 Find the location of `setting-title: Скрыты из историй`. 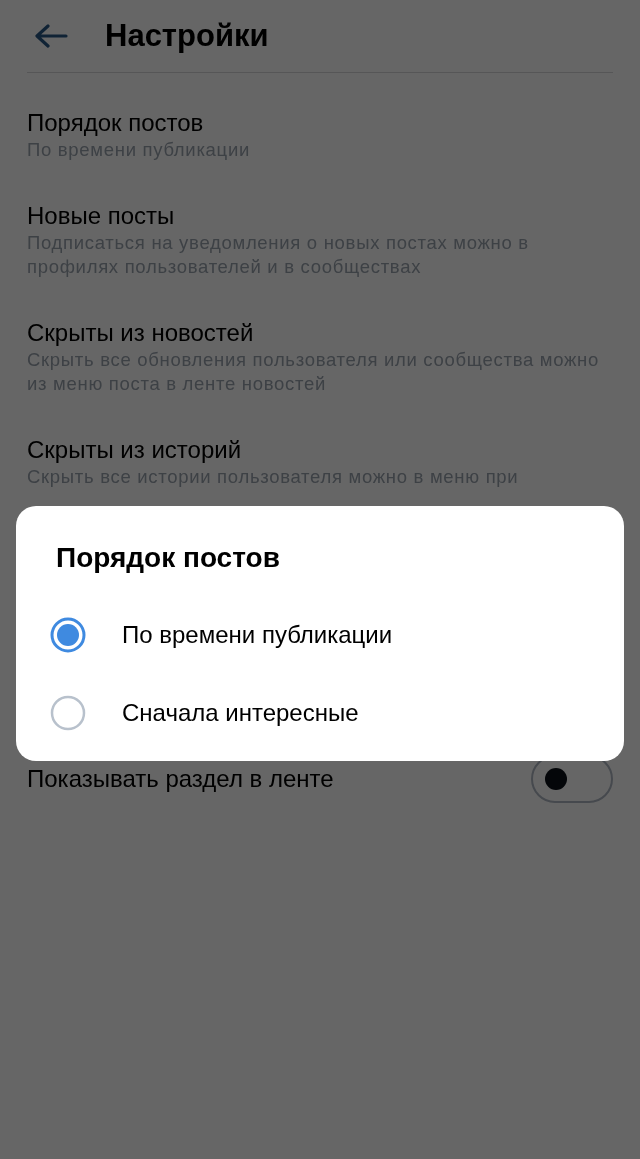

setting-title: Скрыты из историй is located at coordinates (320, 450).